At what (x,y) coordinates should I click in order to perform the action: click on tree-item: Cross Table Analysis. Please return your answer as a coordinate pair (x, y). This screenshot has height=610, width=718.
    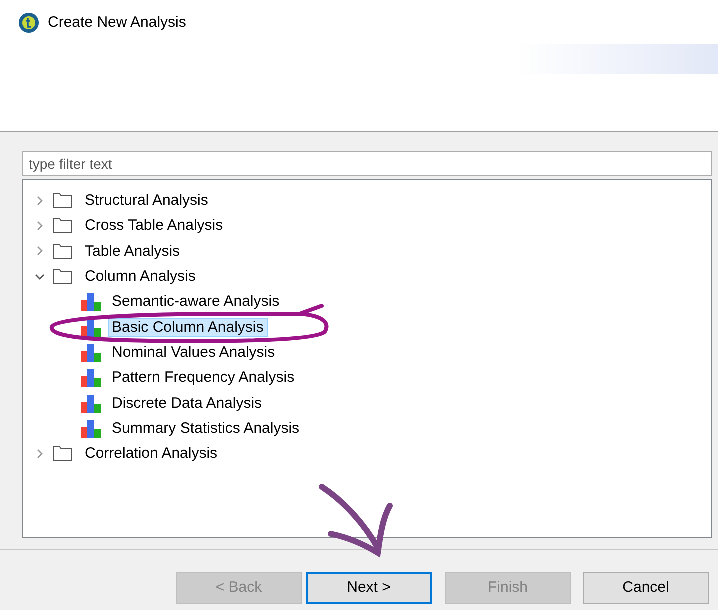
    Looking at the image, I should click on (154, 226).